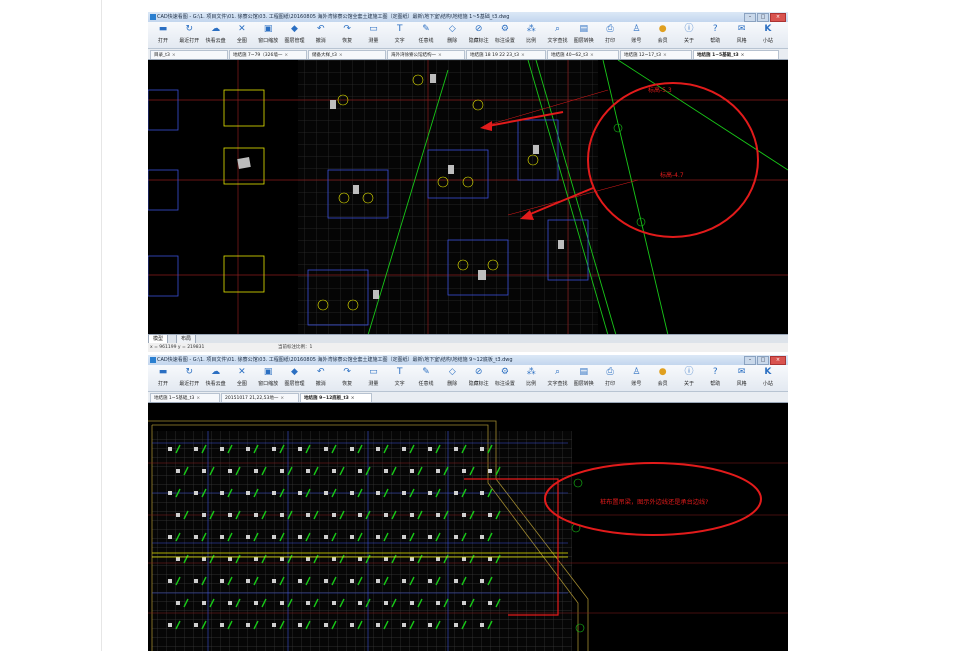 The width and height of the screenshot is (963, 651). I want to click on open-icon: ▬, so click(163, 29).